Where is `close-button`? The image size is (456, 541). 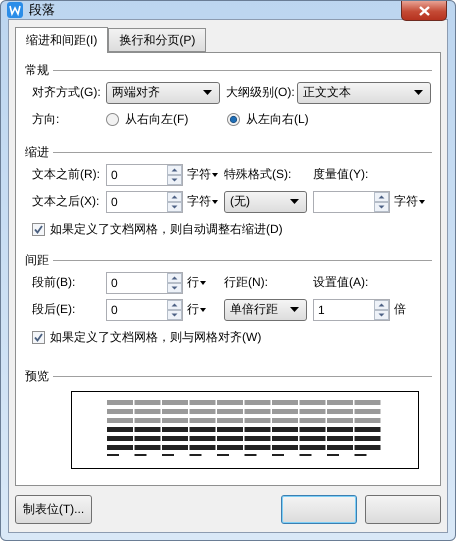 close-button is located at coordinates (424, 11).